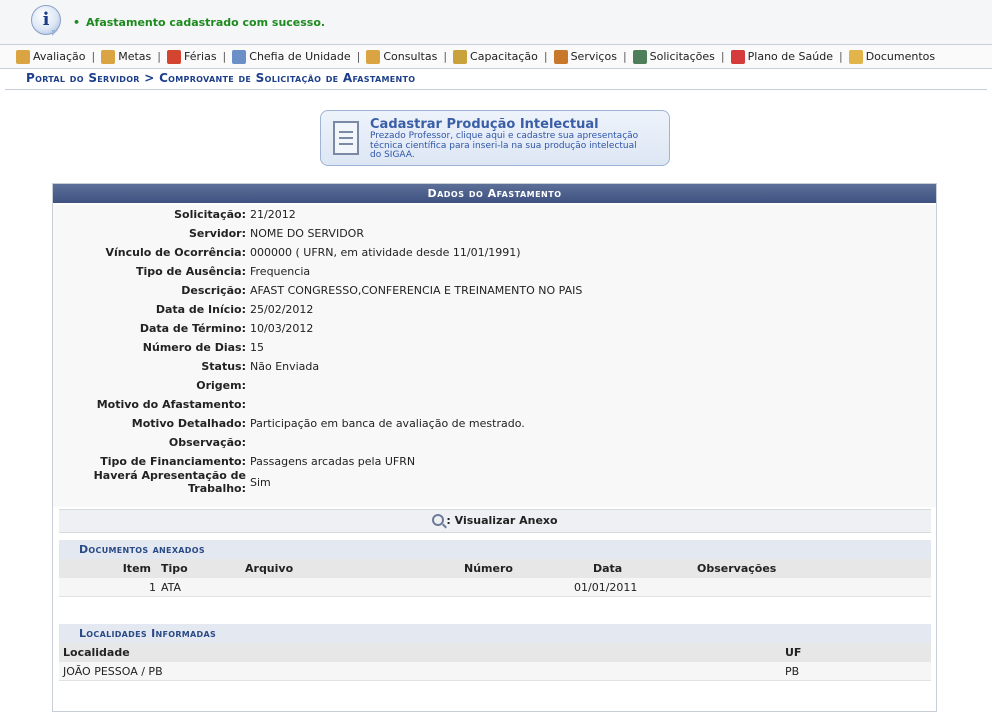  Describe the element at coordinates (790, 56) in the screenshot. I see `menu-item-label: Plano de Saúde` at that location.